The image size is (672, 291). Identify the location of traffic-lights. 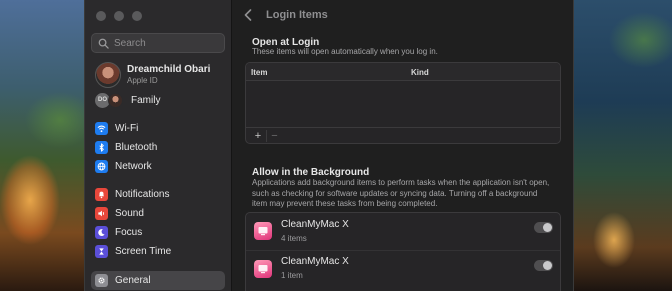
(119, 16).